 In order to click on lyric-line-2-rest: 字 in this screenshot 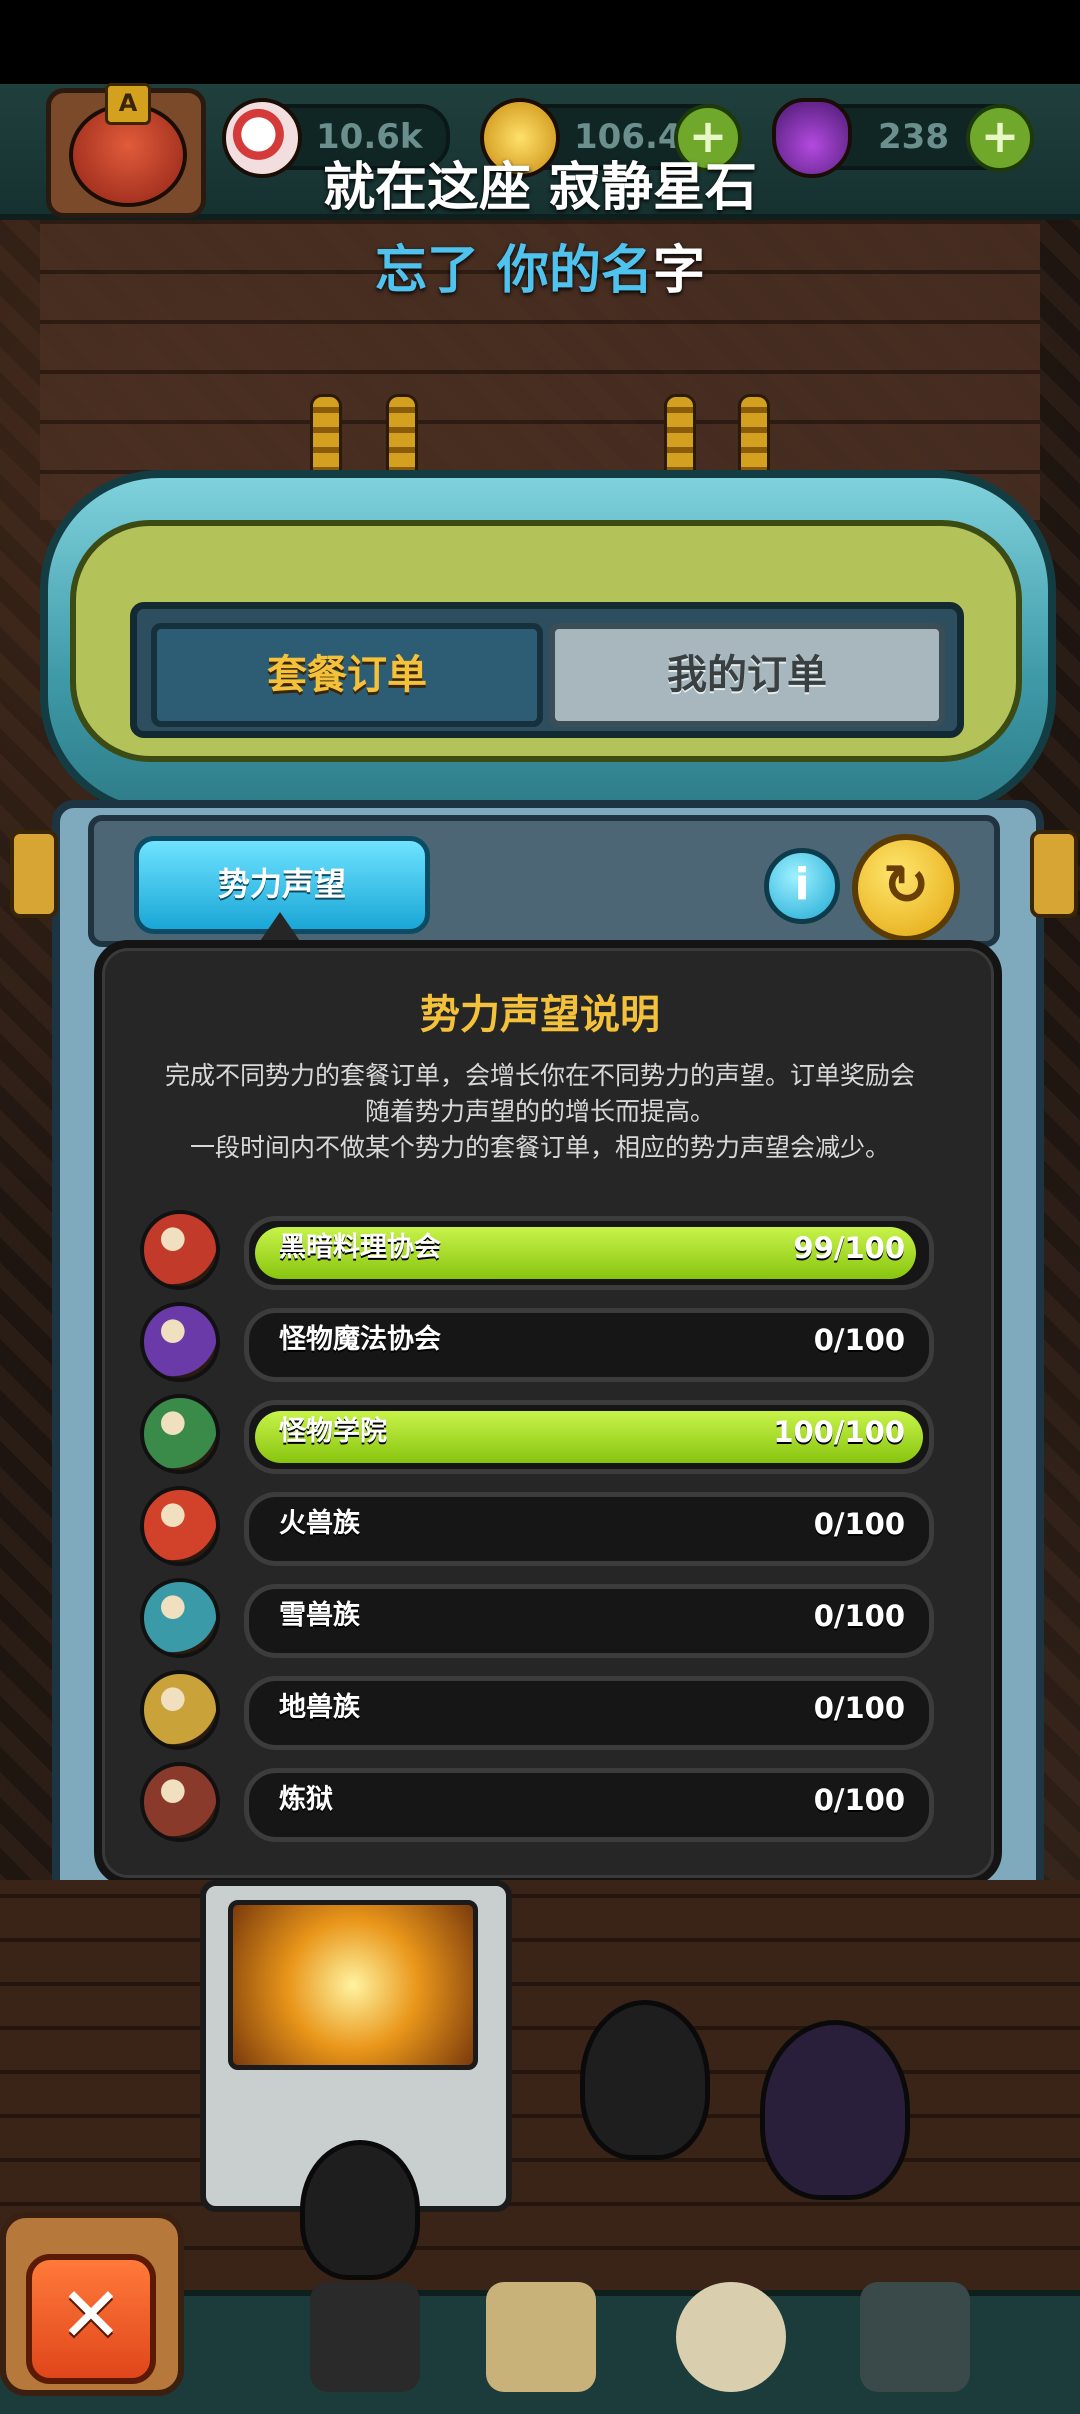, I will do `click(679, 271)`.